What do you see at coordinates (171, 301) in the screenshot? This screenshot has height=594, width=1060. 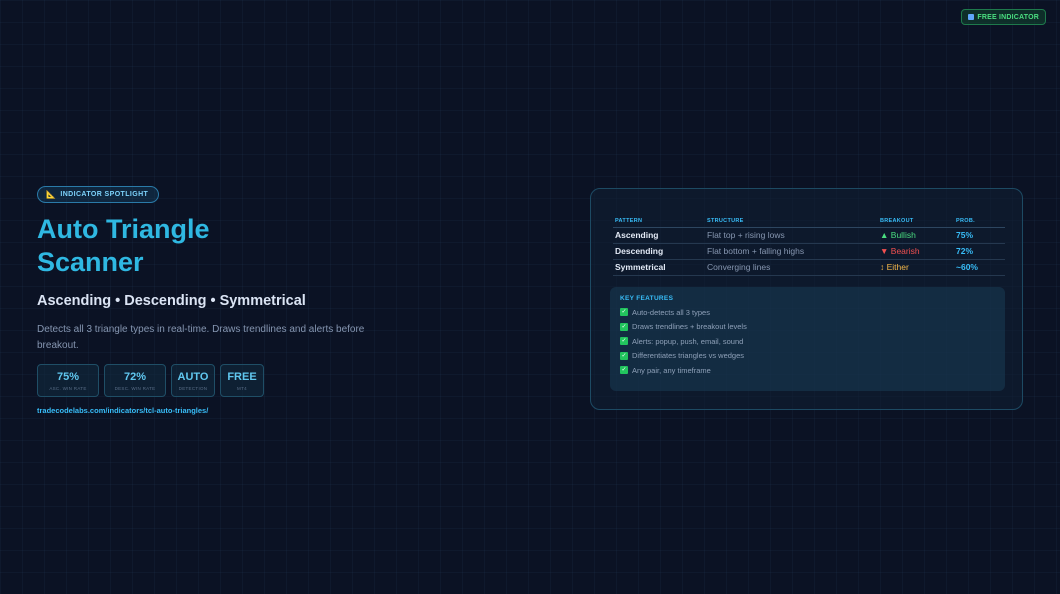 I see `subtitle: Ascending • Descending • Symmetrical` at bounding box center [171, 301].